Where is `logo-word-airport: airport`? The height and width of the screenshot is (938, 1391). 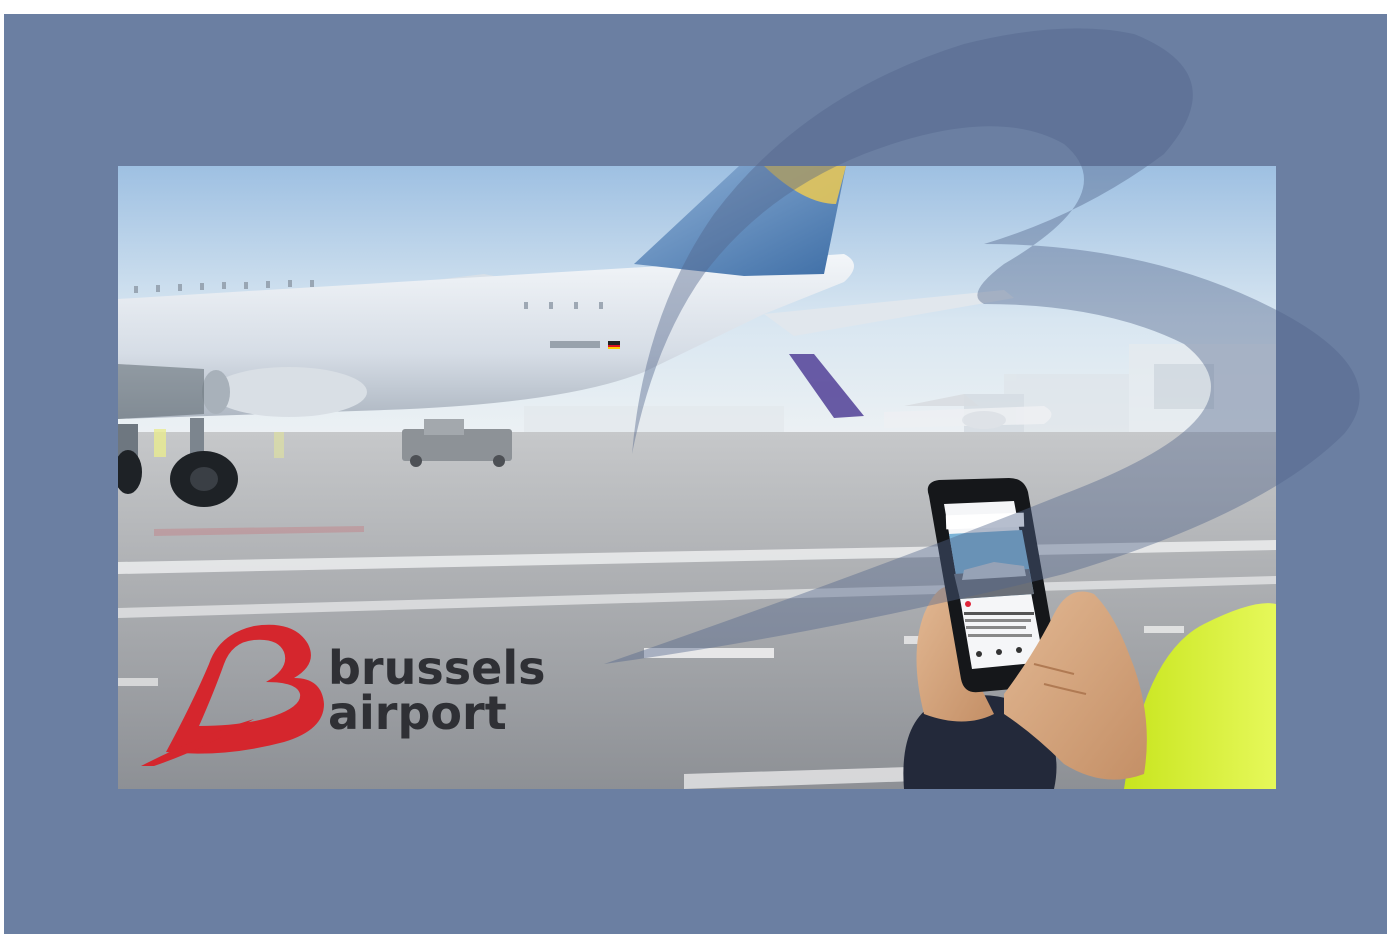 logo-word-airport: airport is located at coordinates (417, 713).